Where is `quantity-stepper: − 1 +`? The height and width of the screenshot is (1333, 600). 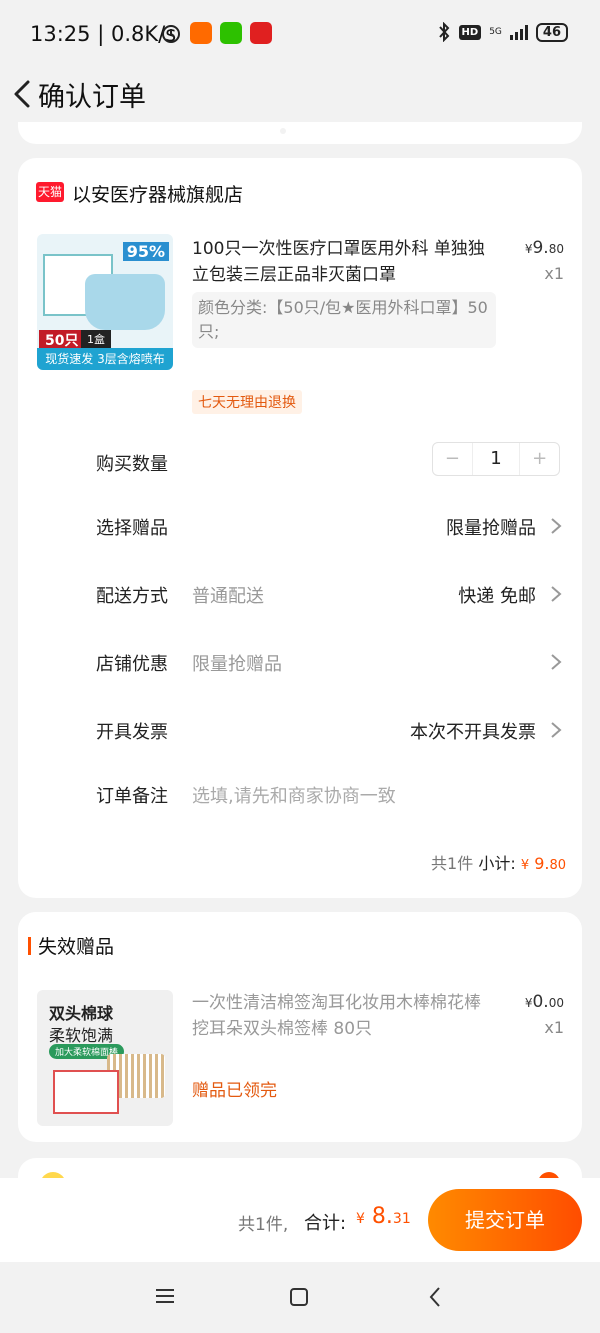
quantity-stepper: − 1 + is located at coordinates (496, 459).